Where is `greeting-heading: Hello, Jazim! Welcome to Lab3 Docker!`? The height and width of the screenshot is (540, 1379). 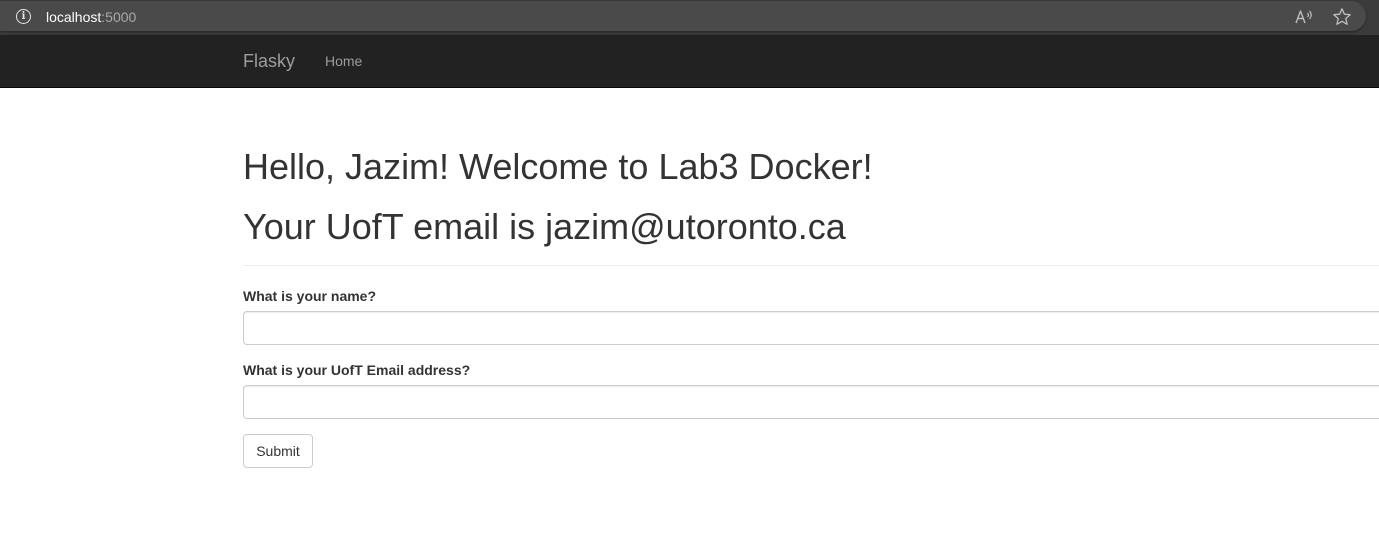
greeting-heading: Hello, Jazim! Welcome to Lab3 Docker! is located at coordinates (558, 166).